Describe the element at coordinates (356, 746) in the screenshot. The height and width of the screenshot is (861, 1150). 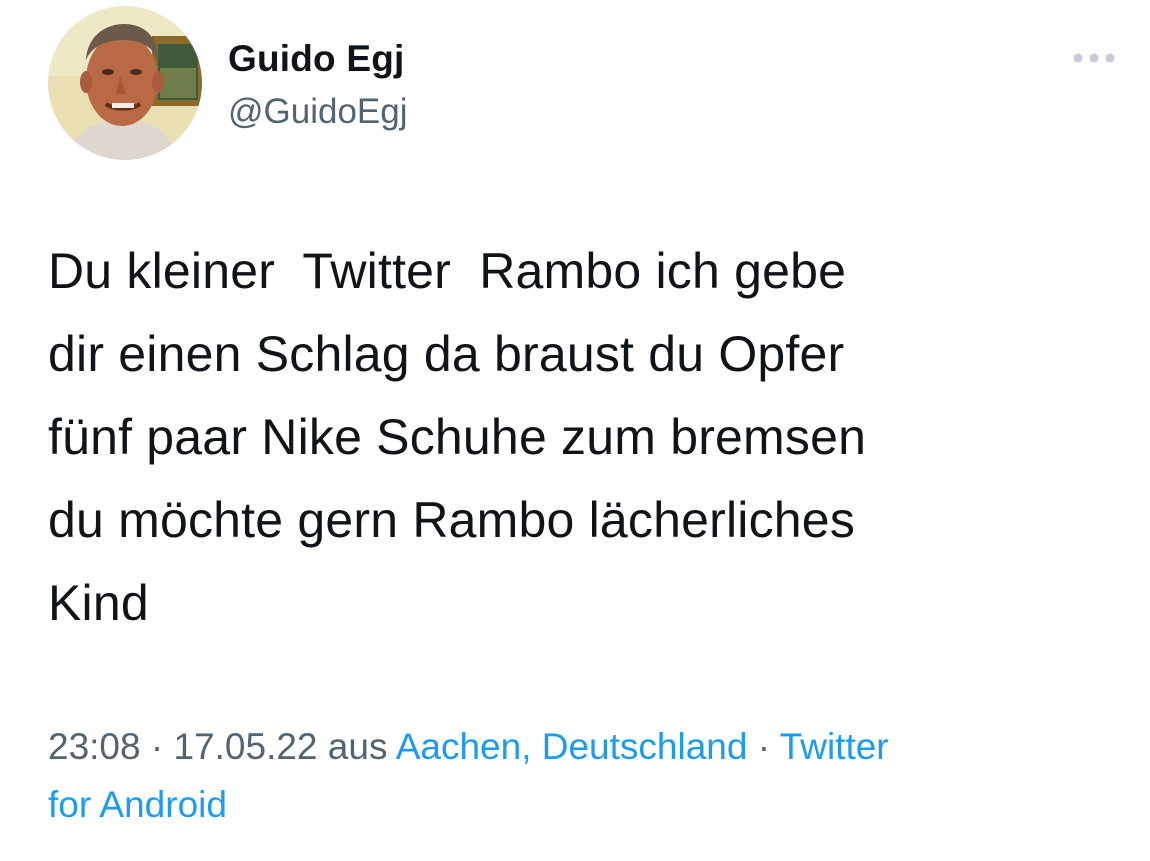
I see `from-label: aus` at that location.